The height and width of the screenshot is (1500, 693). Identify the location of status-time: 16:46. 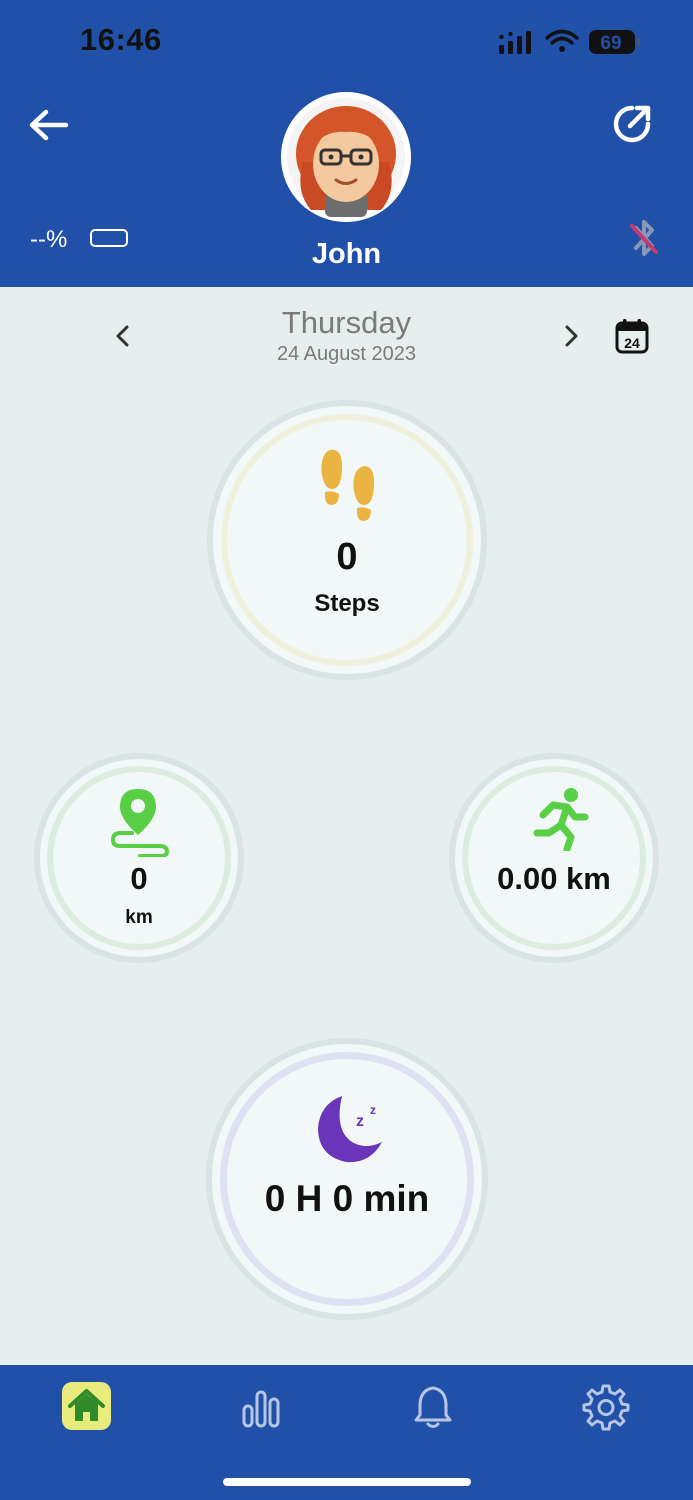
(121, 39).